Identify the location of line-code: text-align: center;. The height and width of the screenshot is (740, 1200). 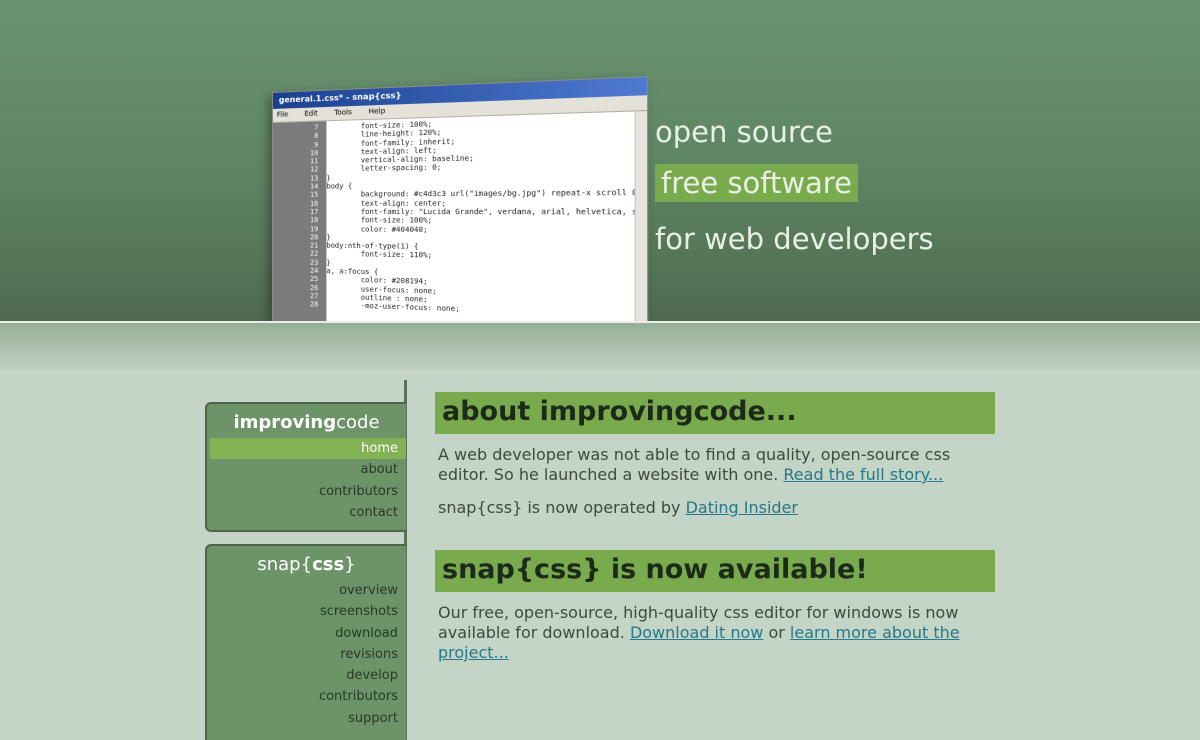
(386, 203).